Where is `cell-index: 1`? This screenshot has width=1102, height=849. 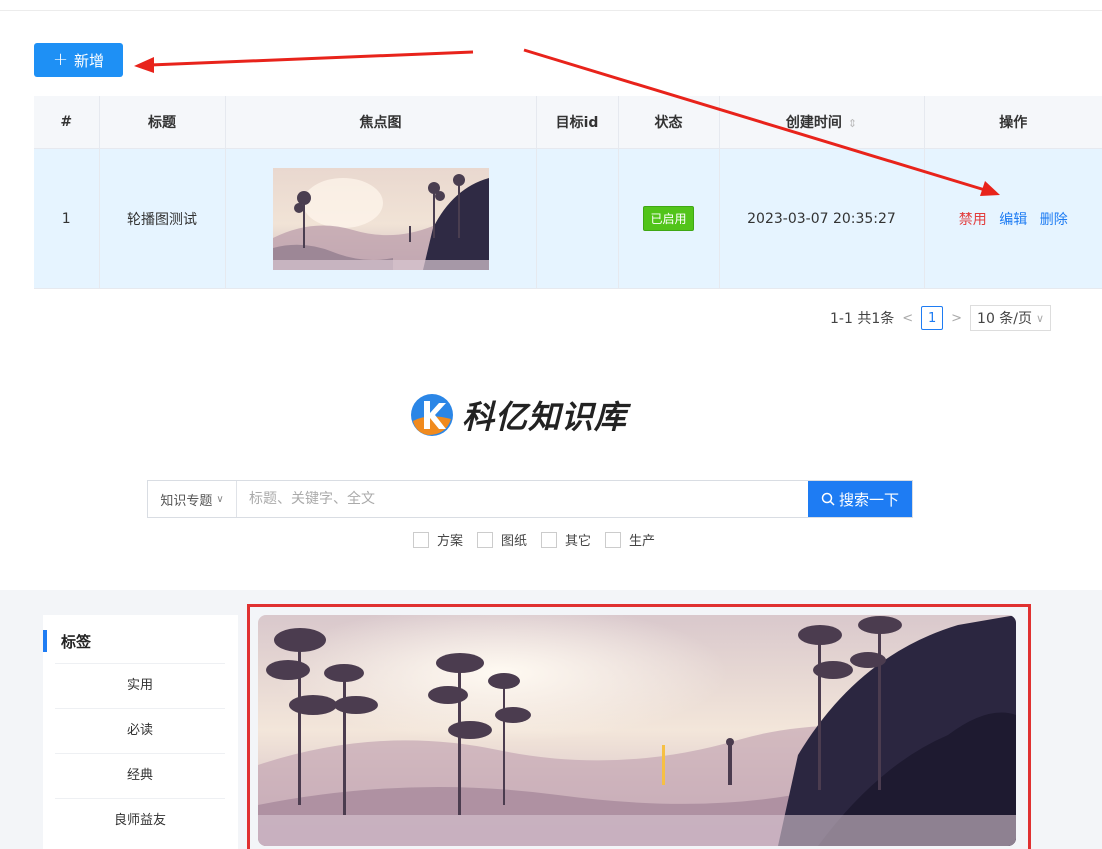
cell-index: 1 is located at coordinates (67, 218).